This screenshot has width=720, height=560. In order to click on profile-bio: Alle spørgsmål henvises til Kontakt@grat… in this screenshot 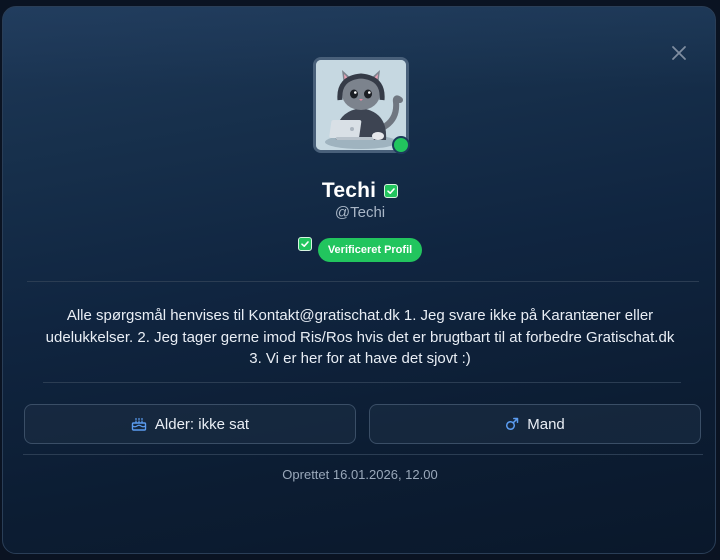, I will do `click(360, 337)`.